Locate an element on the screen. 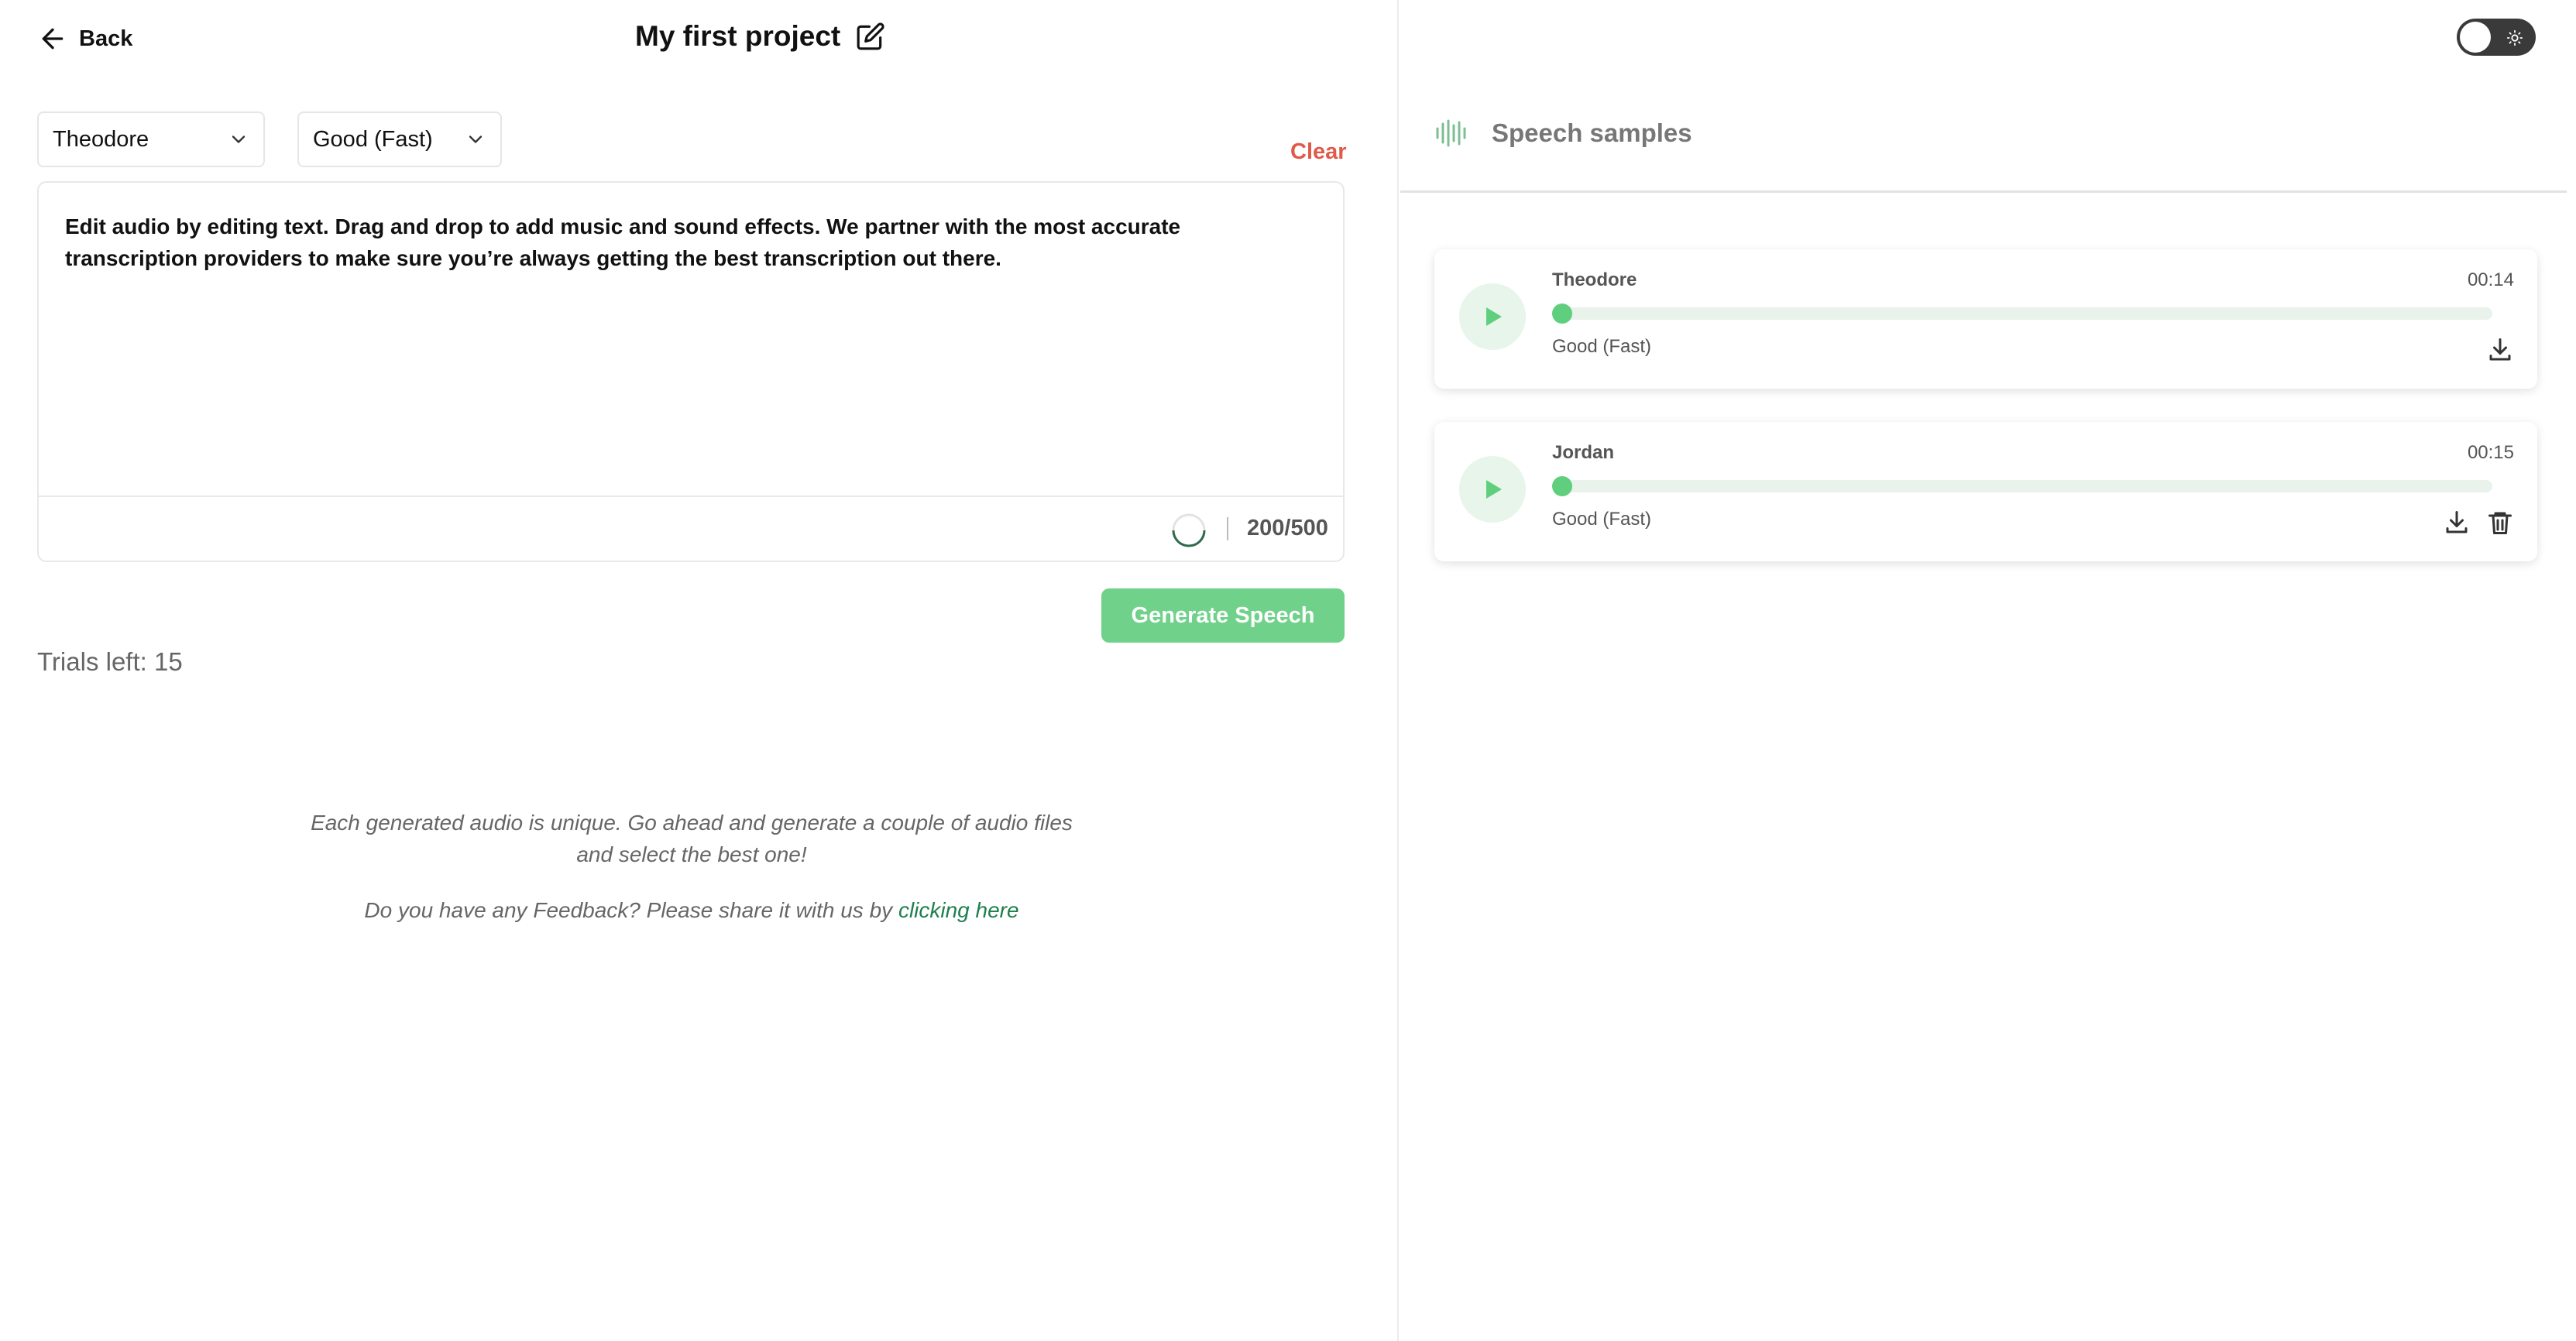  theme-toggle is located at coordinates (2496, 37).